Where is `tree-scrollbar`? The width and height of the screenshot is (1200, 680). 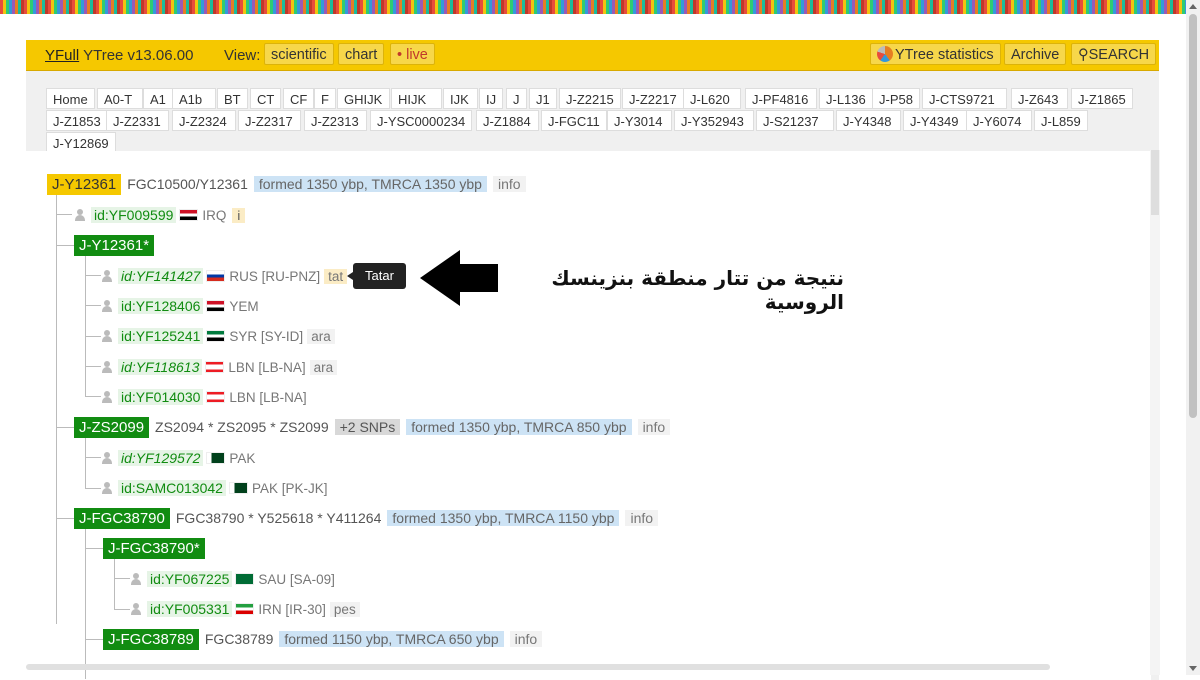
tree-scrollbar is located at coordinates (1155, 412).